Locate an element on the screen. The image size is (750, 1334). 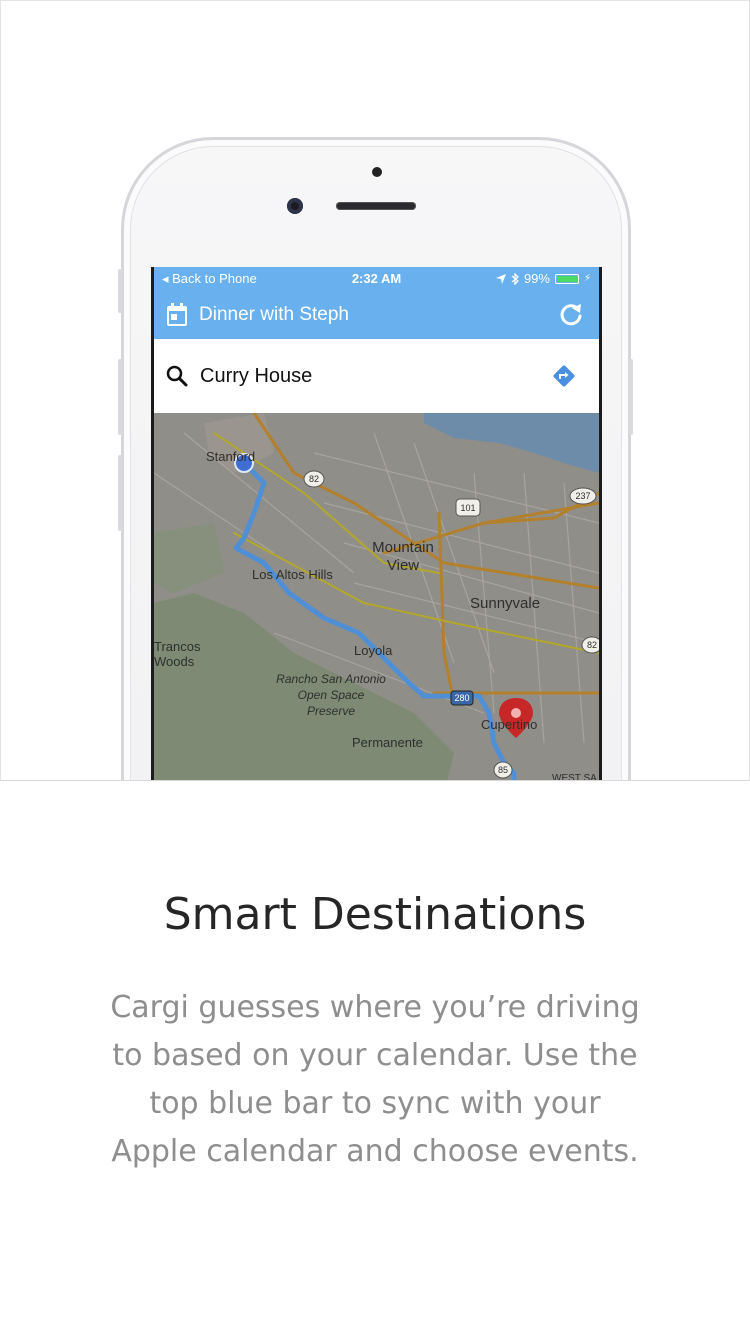
event-title: Dinner with Steph is located at coordinates (274, 314).